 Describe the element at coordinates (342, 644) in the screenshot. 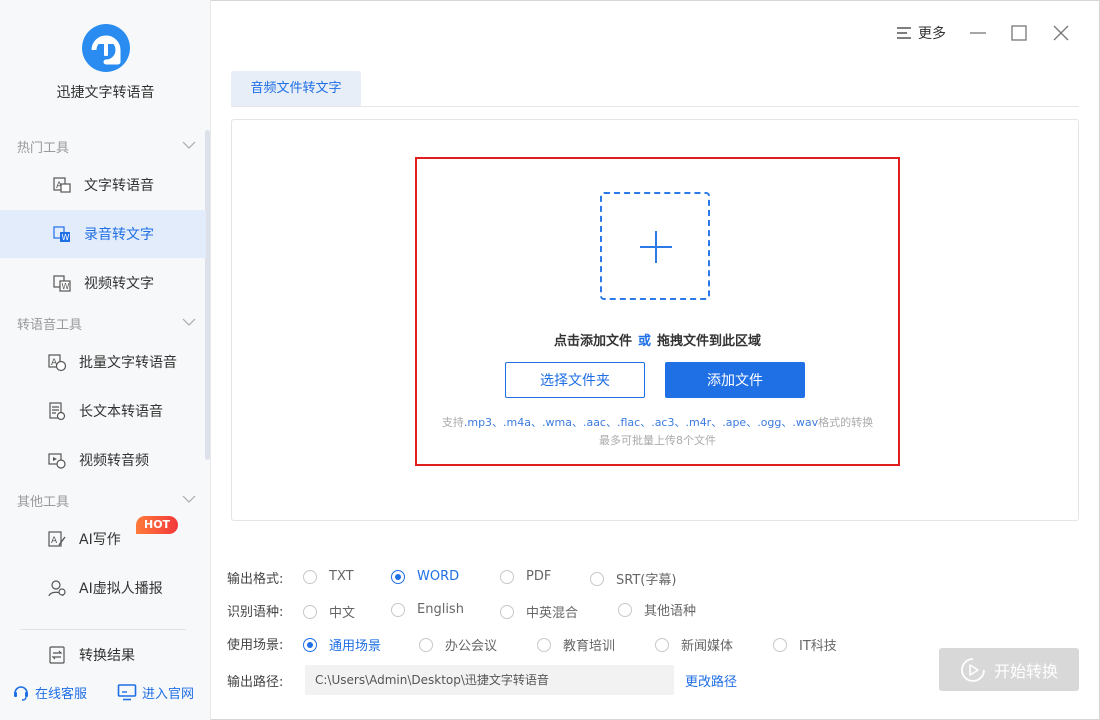

I see `scene-radio-general: 通用场景` at that location.